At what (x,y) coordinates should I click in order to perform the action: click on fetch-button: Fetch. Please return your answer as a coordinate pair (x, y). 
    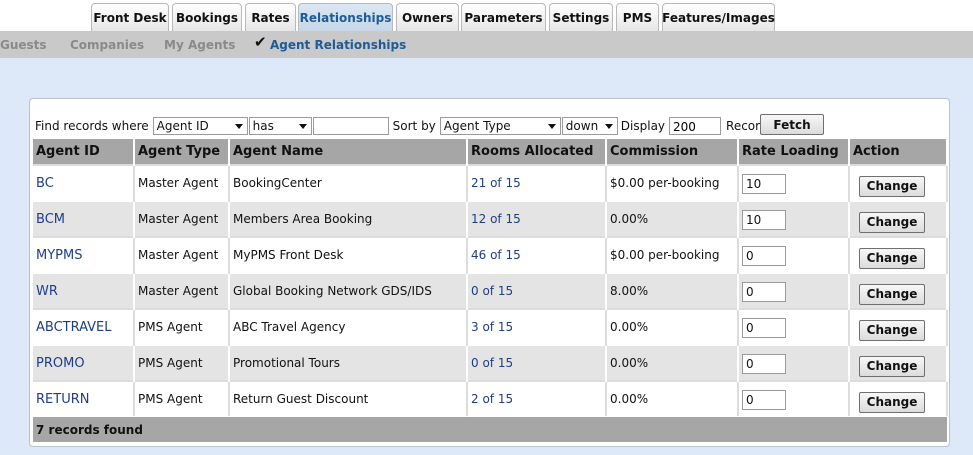
    Looking at the image, I should click on (792, 124).